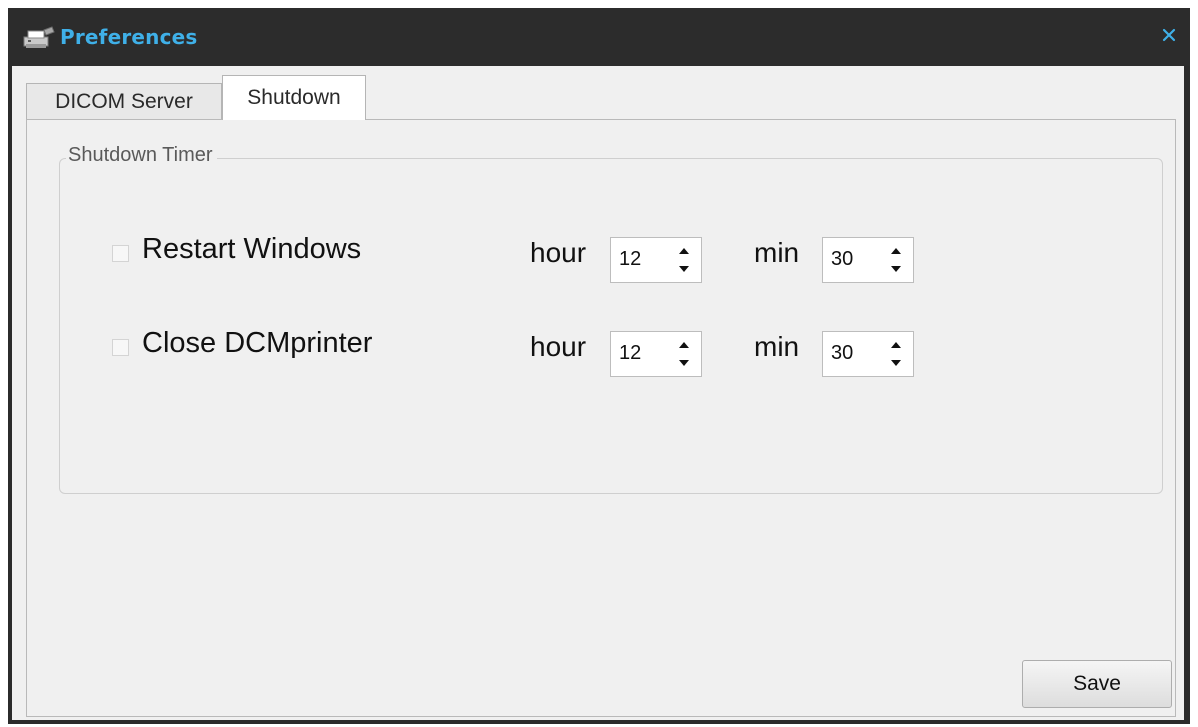 The height and width of the screenshot is (727, 1198). Describe the element at coordinates (656, 260) in the screenshot. I see `restart-hour-spinner: 12` at that location.